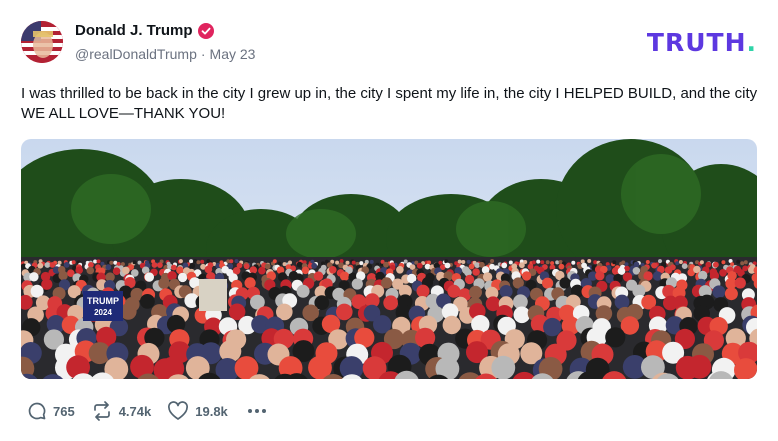 The image size is (778, 441). Describe the element at coordinates (51, 411) in the screenshot. I see `reply-button: 765` at that location.